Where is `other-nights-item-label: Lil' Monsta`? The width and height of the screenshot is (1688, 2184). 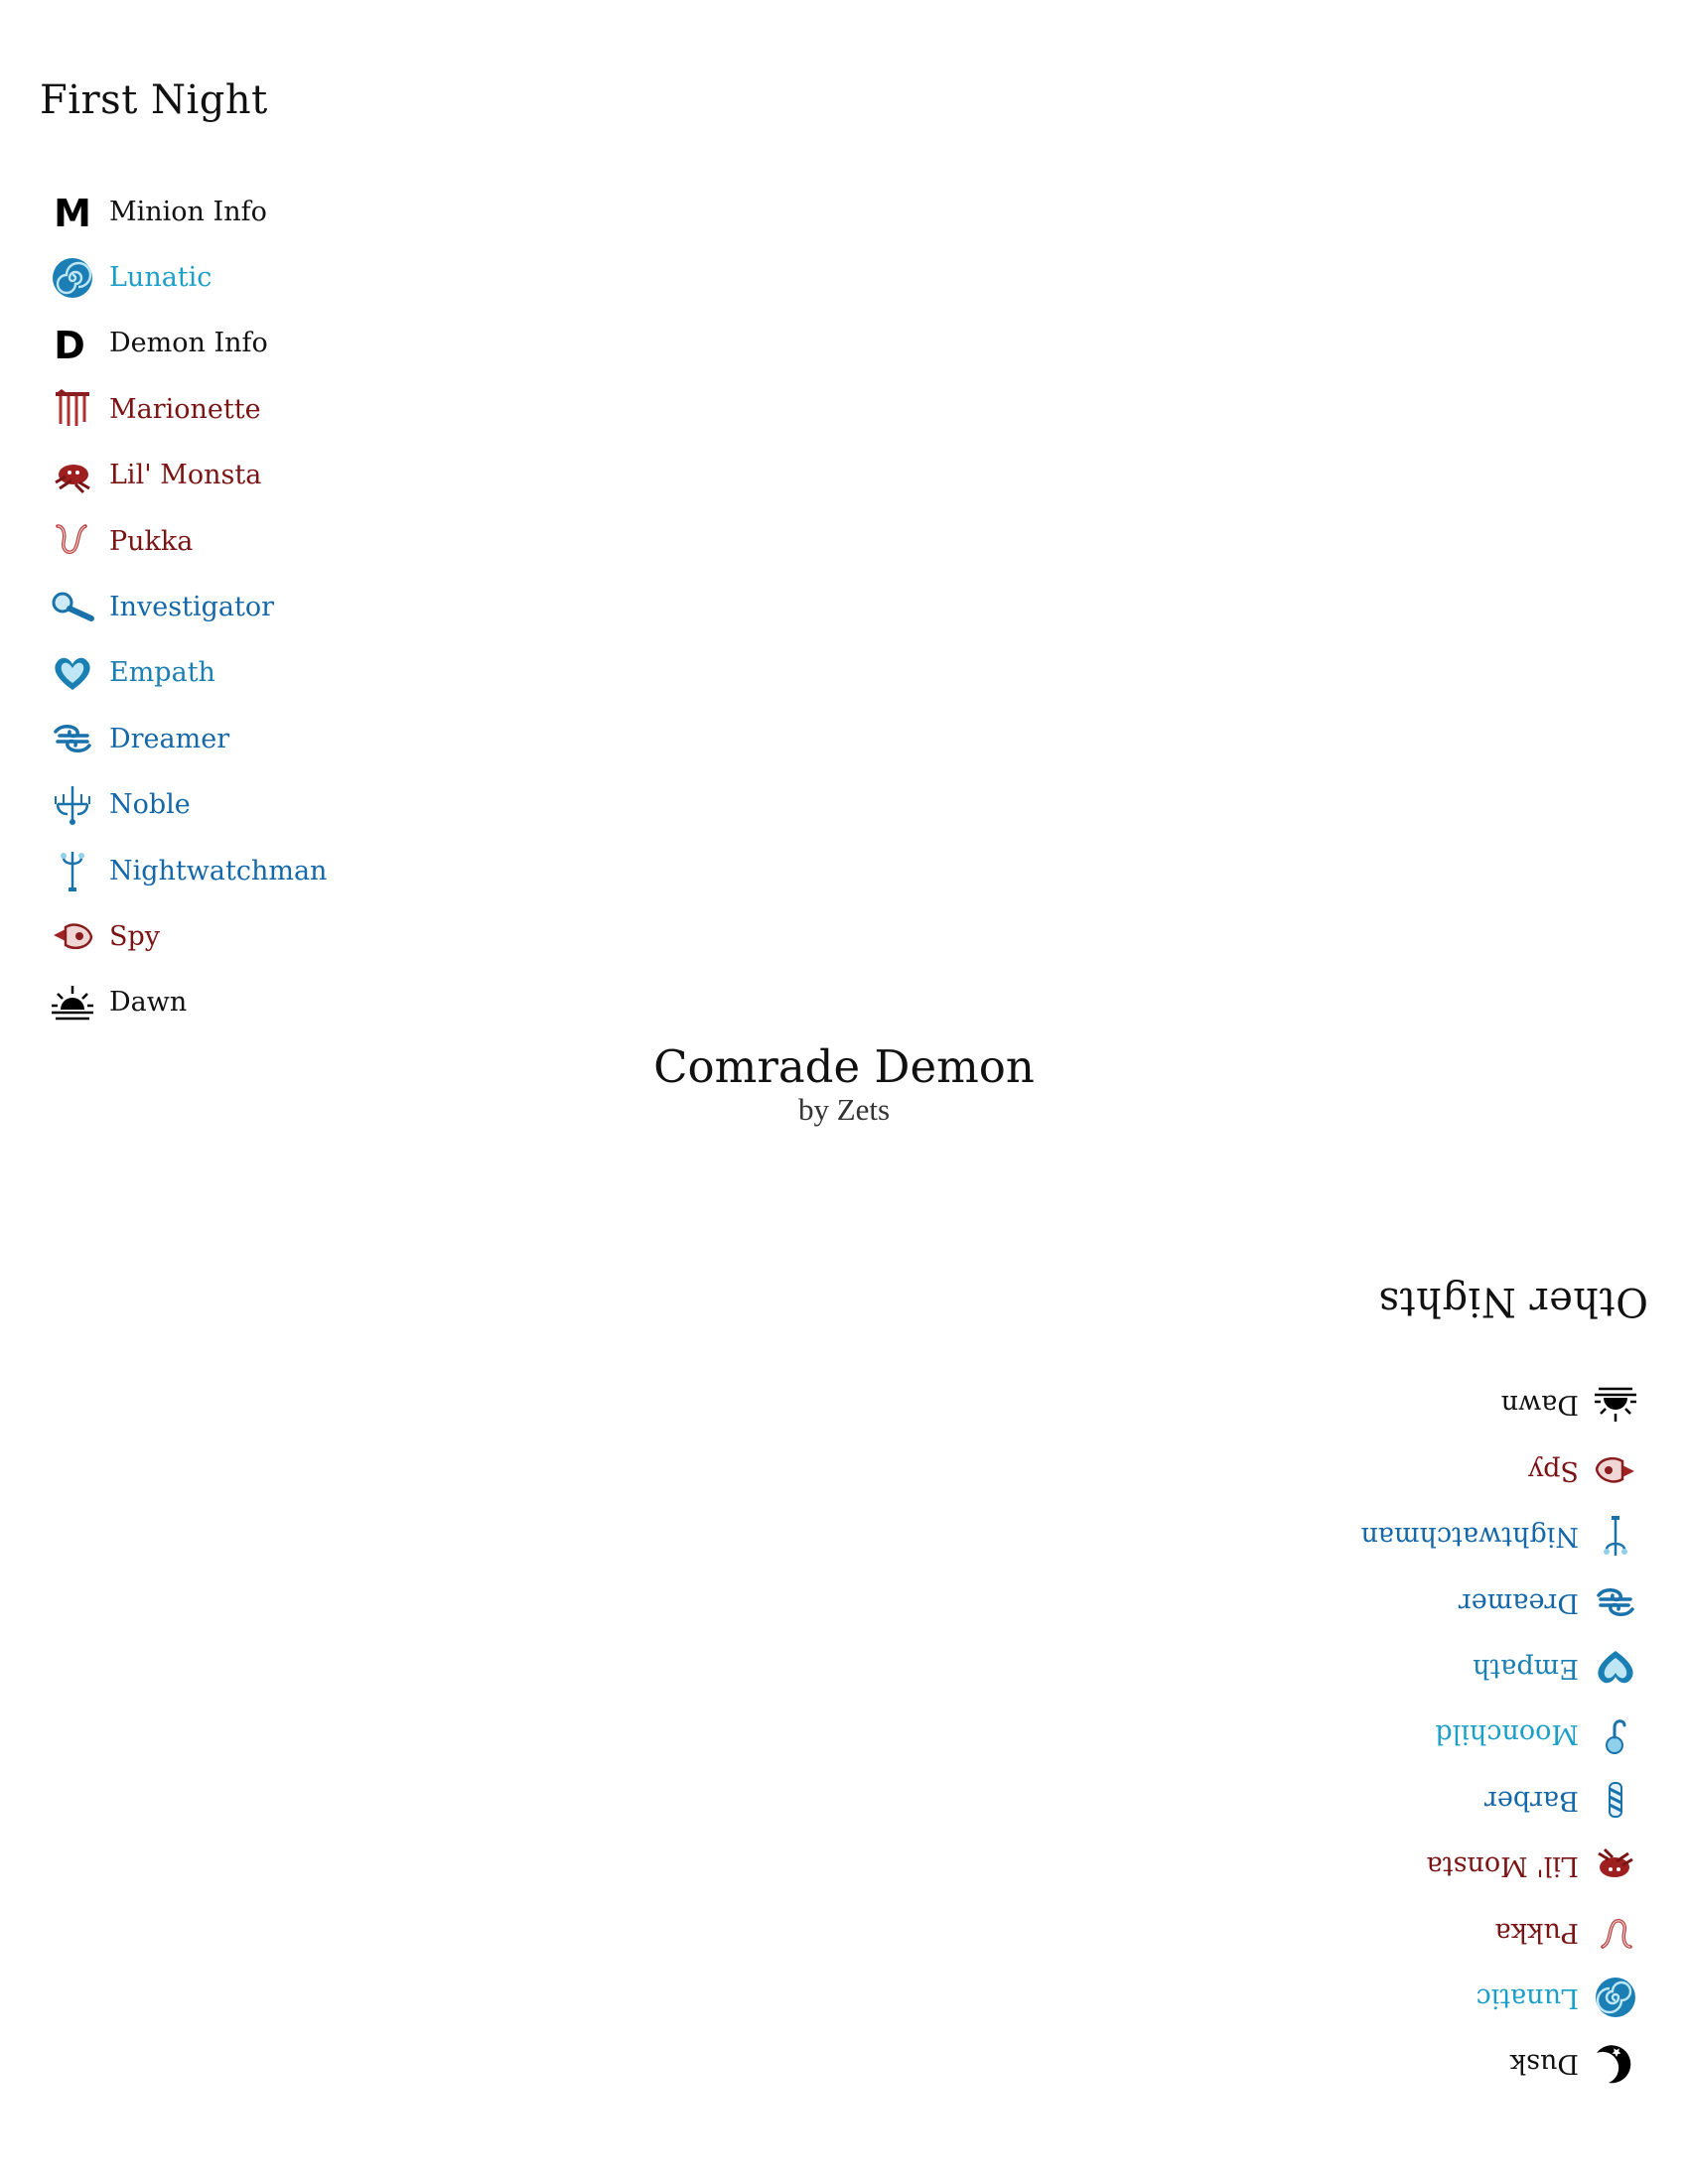 other-nights-item-label: Lil' Monsta is located at coordinates (1502, 1866).